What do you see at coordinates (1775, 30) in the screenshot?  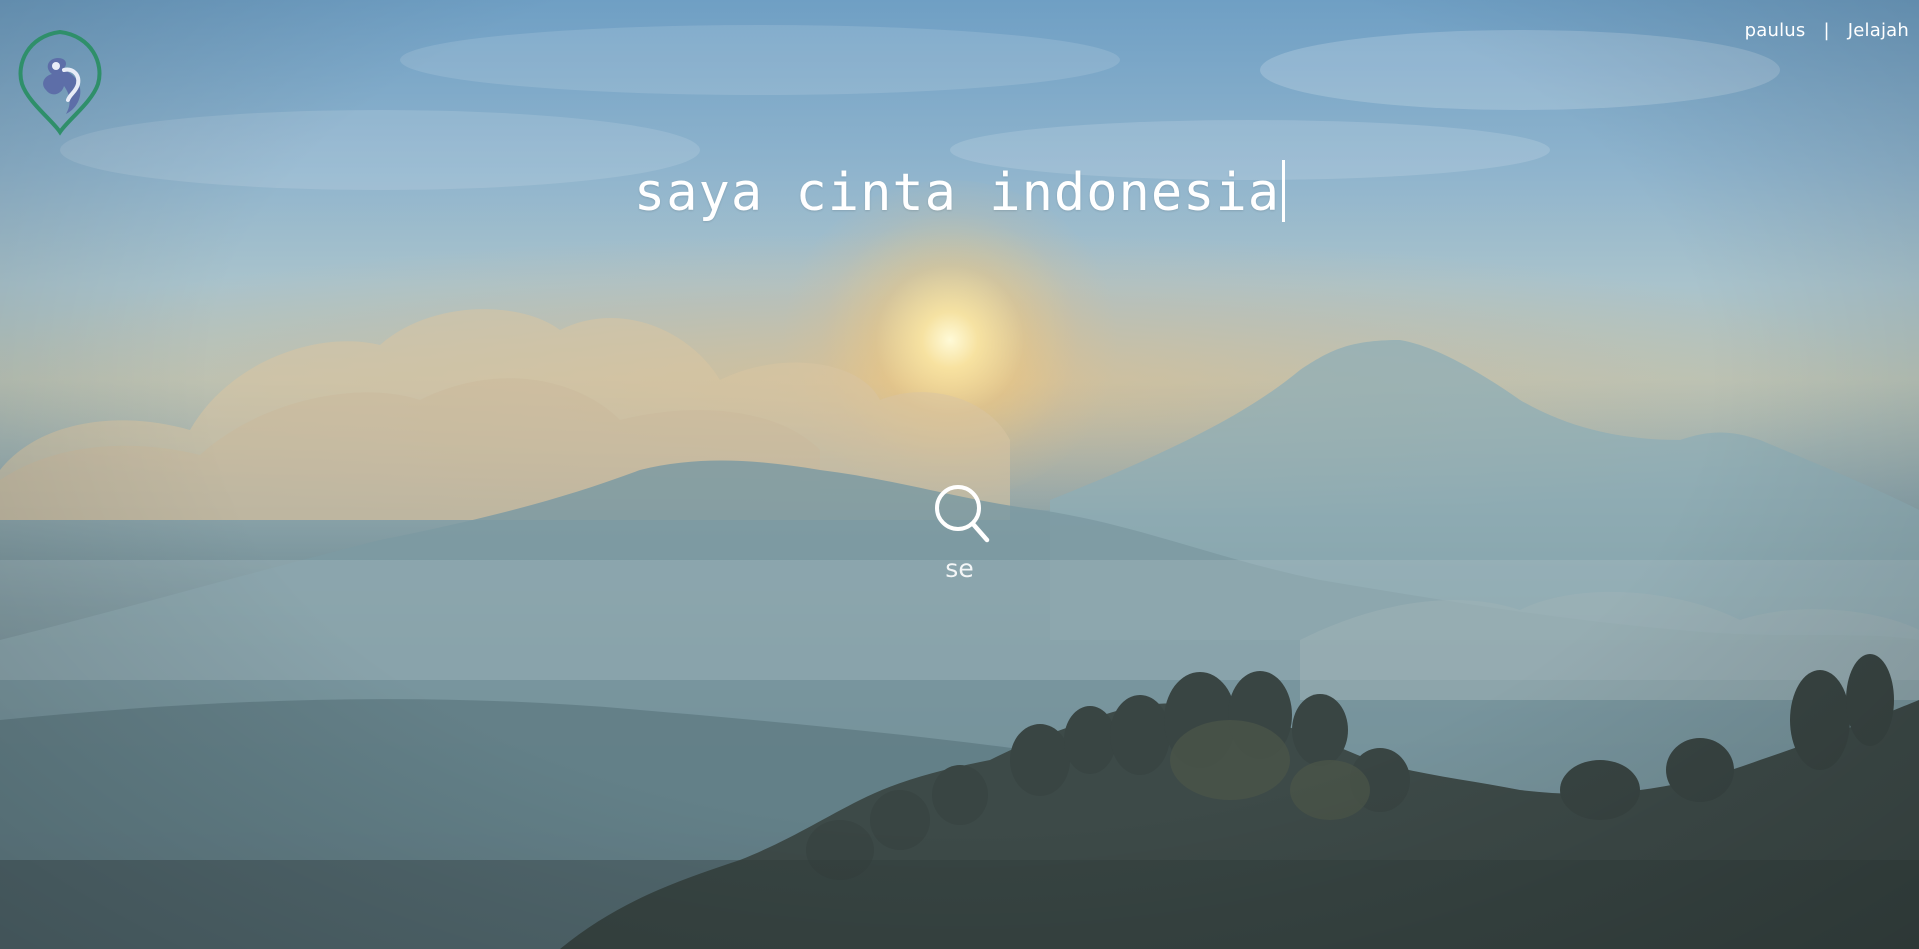 I see `nav-user-link: paulus` at bounding box center [1775, 30].